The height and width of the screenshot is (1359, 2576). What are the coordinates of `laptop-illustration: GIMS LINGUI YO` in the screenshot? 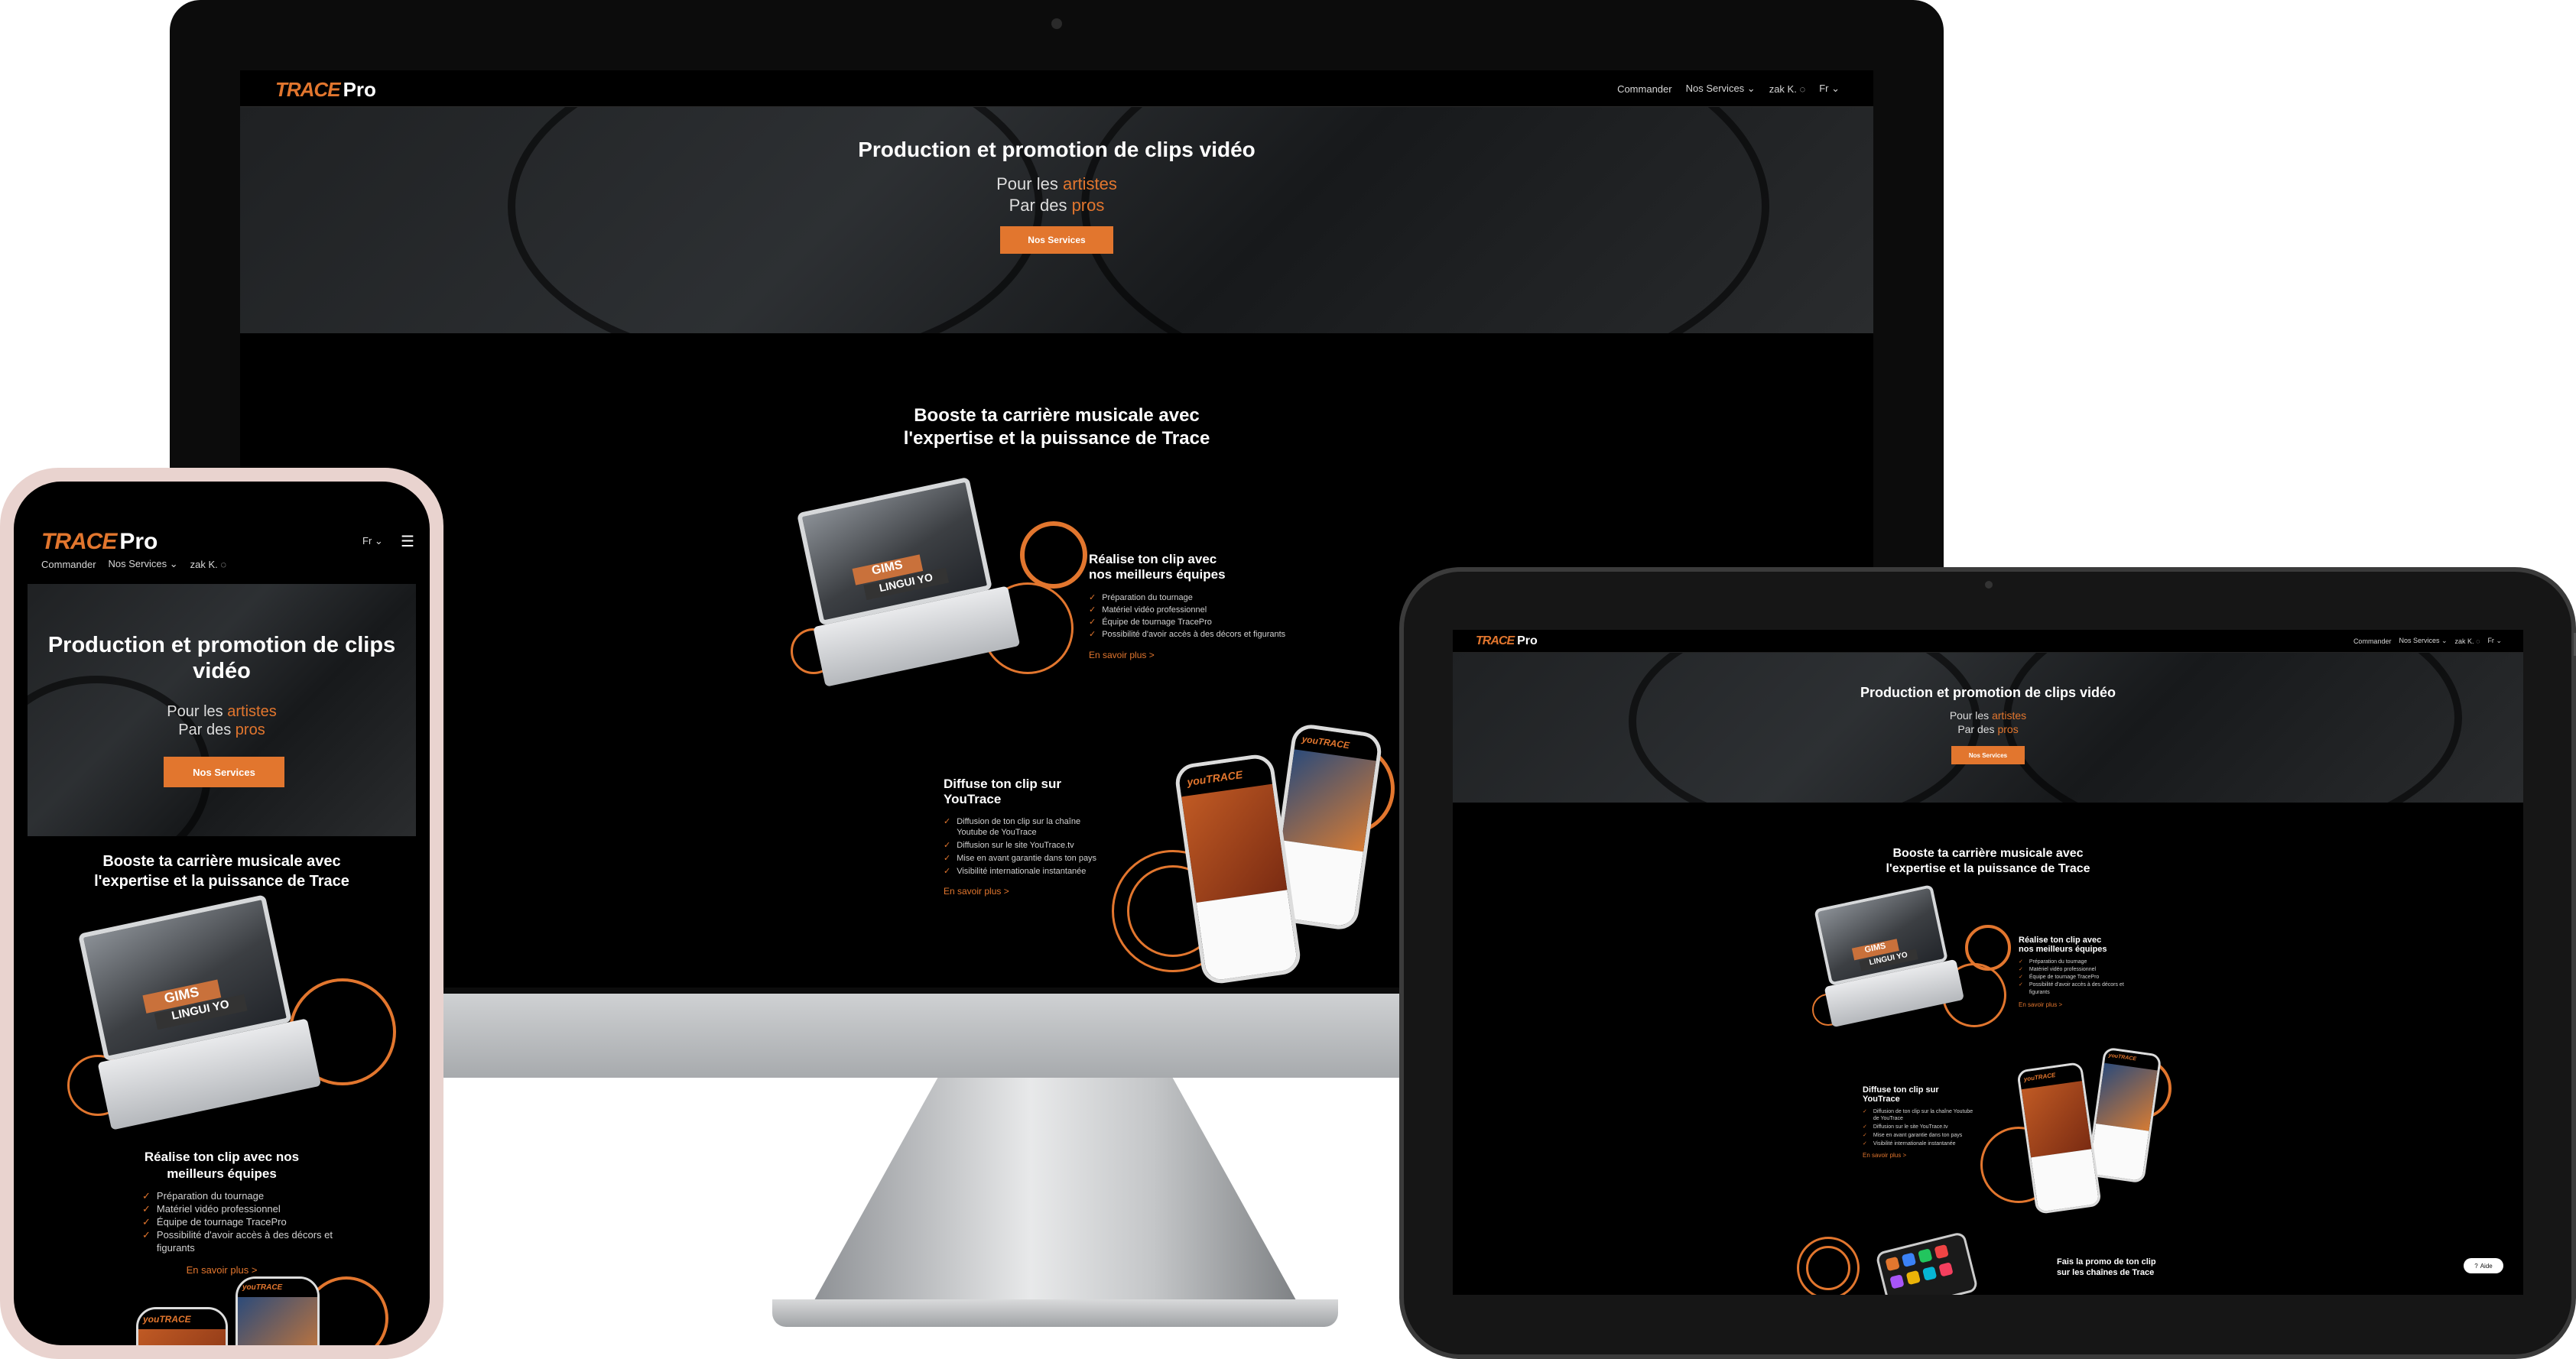 It's located at (204, 1017).